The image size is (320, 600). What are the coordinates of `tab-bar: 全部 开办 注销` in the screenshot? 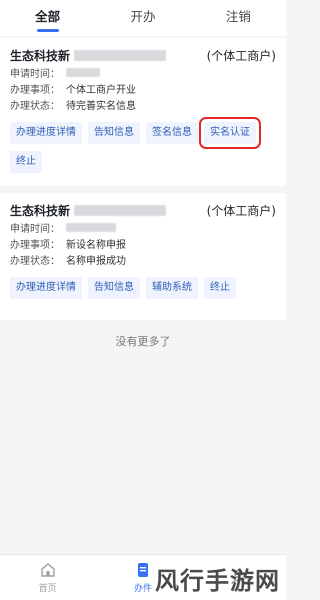 It's located at (143, 18).